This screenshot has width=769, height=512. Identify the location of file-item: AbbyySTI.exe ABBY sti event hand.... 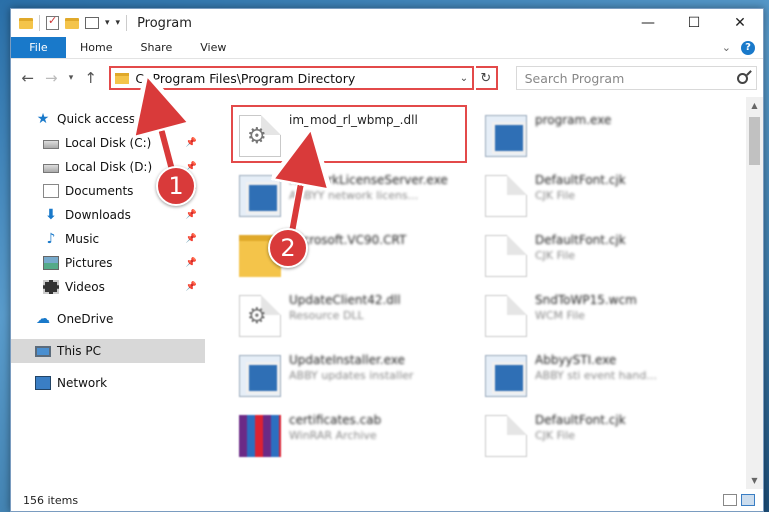
(601, 377).